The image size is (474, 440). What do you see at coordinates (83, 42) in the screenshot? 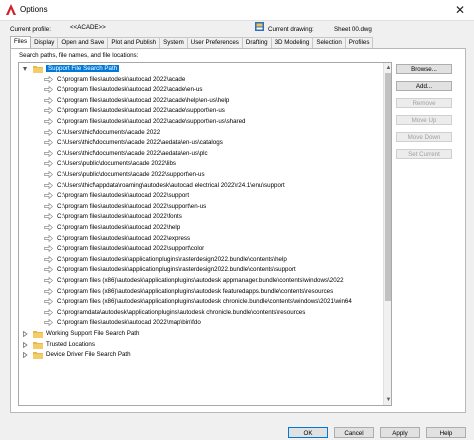
I see `tab-open-and-save: Open and Save` at bounding box center [83, 42].